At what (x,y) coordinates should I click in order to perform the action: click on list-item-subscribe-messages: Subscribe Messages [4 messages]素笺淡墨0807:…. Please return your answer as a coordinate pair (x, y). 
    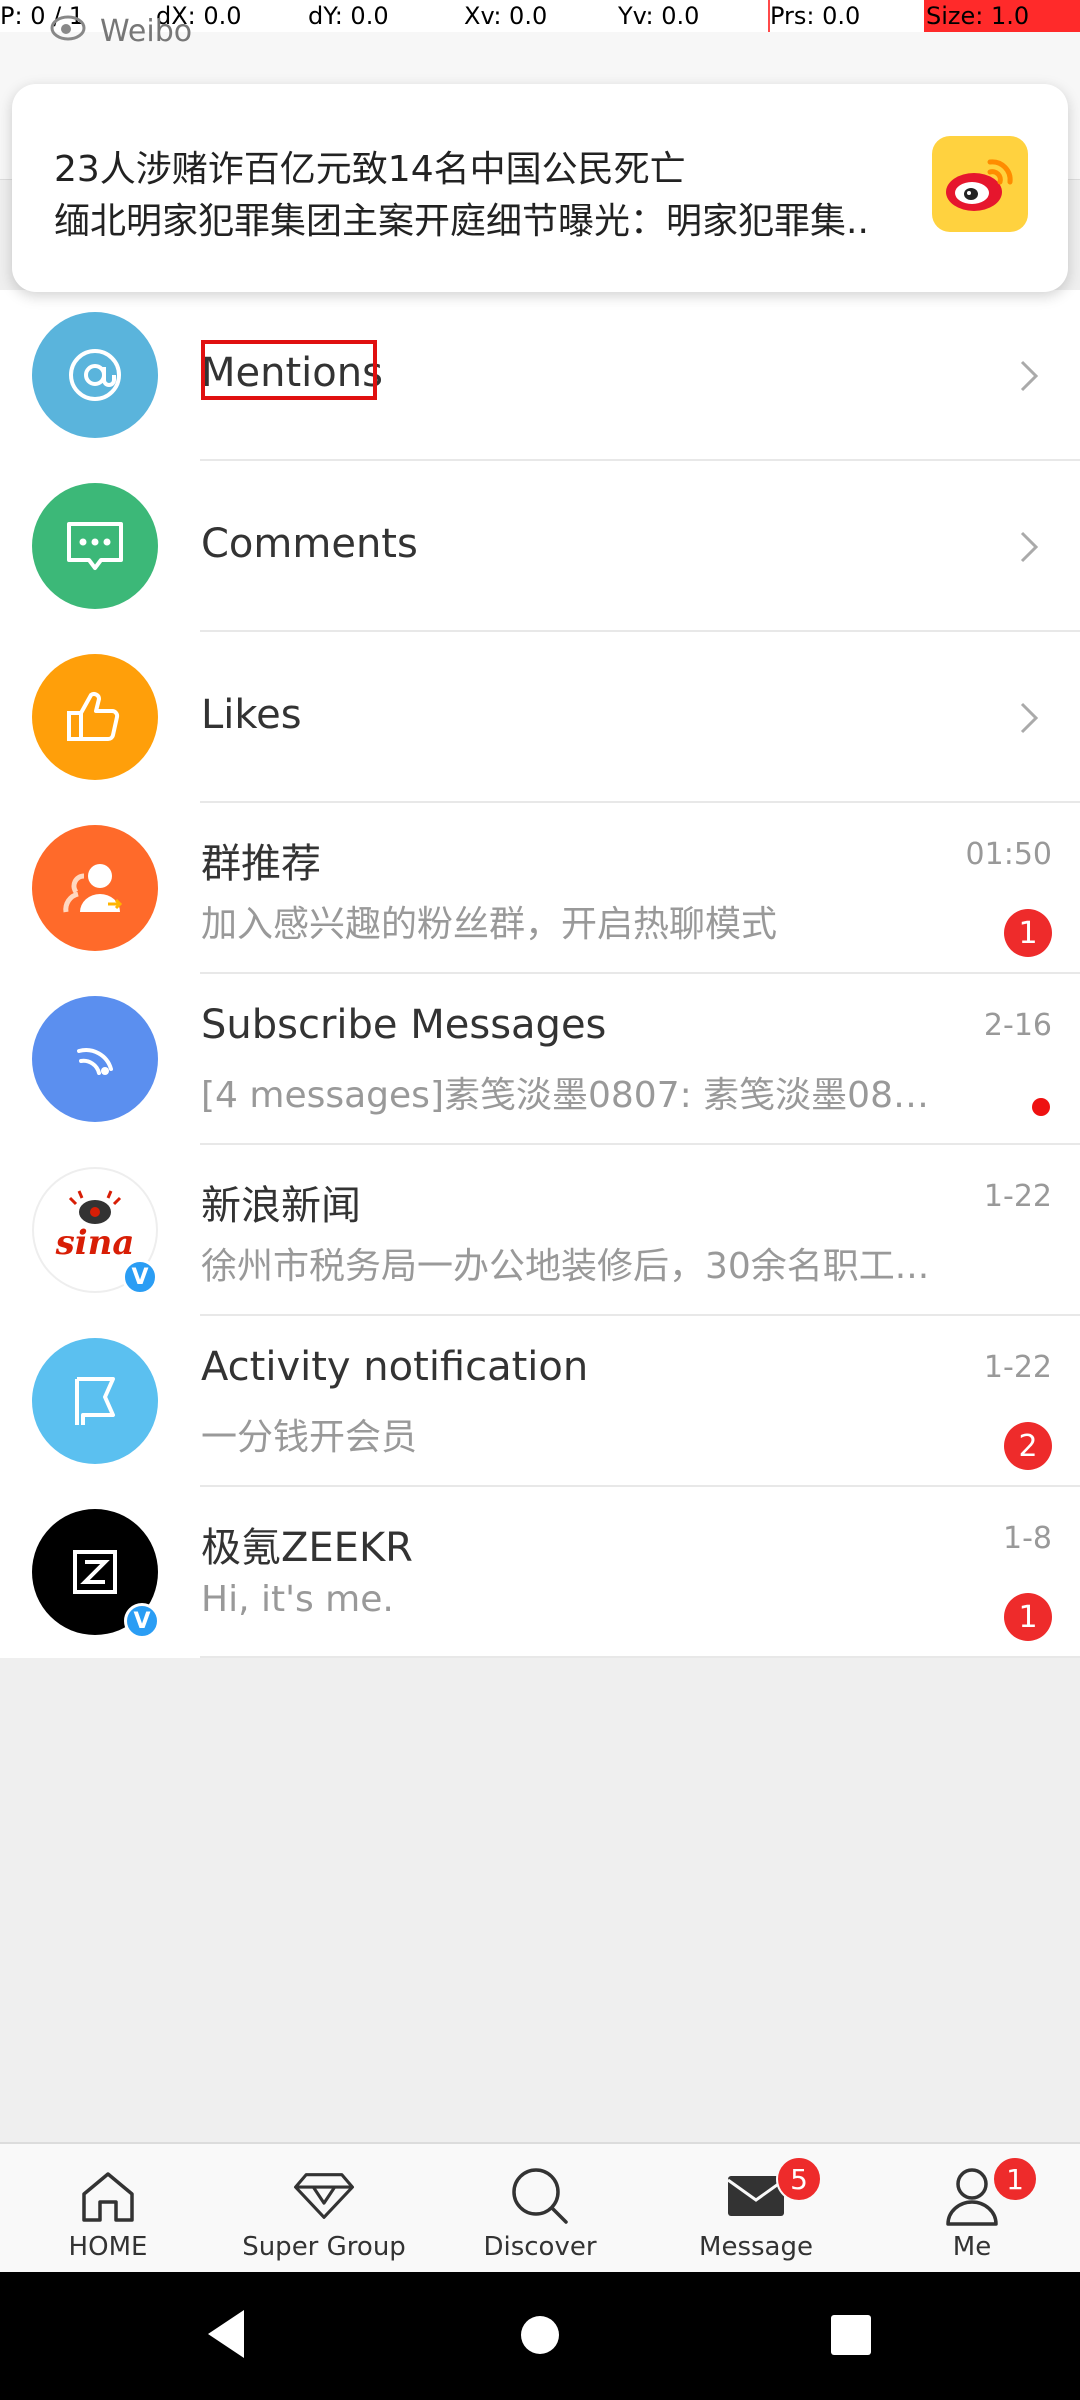
    Looking at the image, I should click on (540, 1059).